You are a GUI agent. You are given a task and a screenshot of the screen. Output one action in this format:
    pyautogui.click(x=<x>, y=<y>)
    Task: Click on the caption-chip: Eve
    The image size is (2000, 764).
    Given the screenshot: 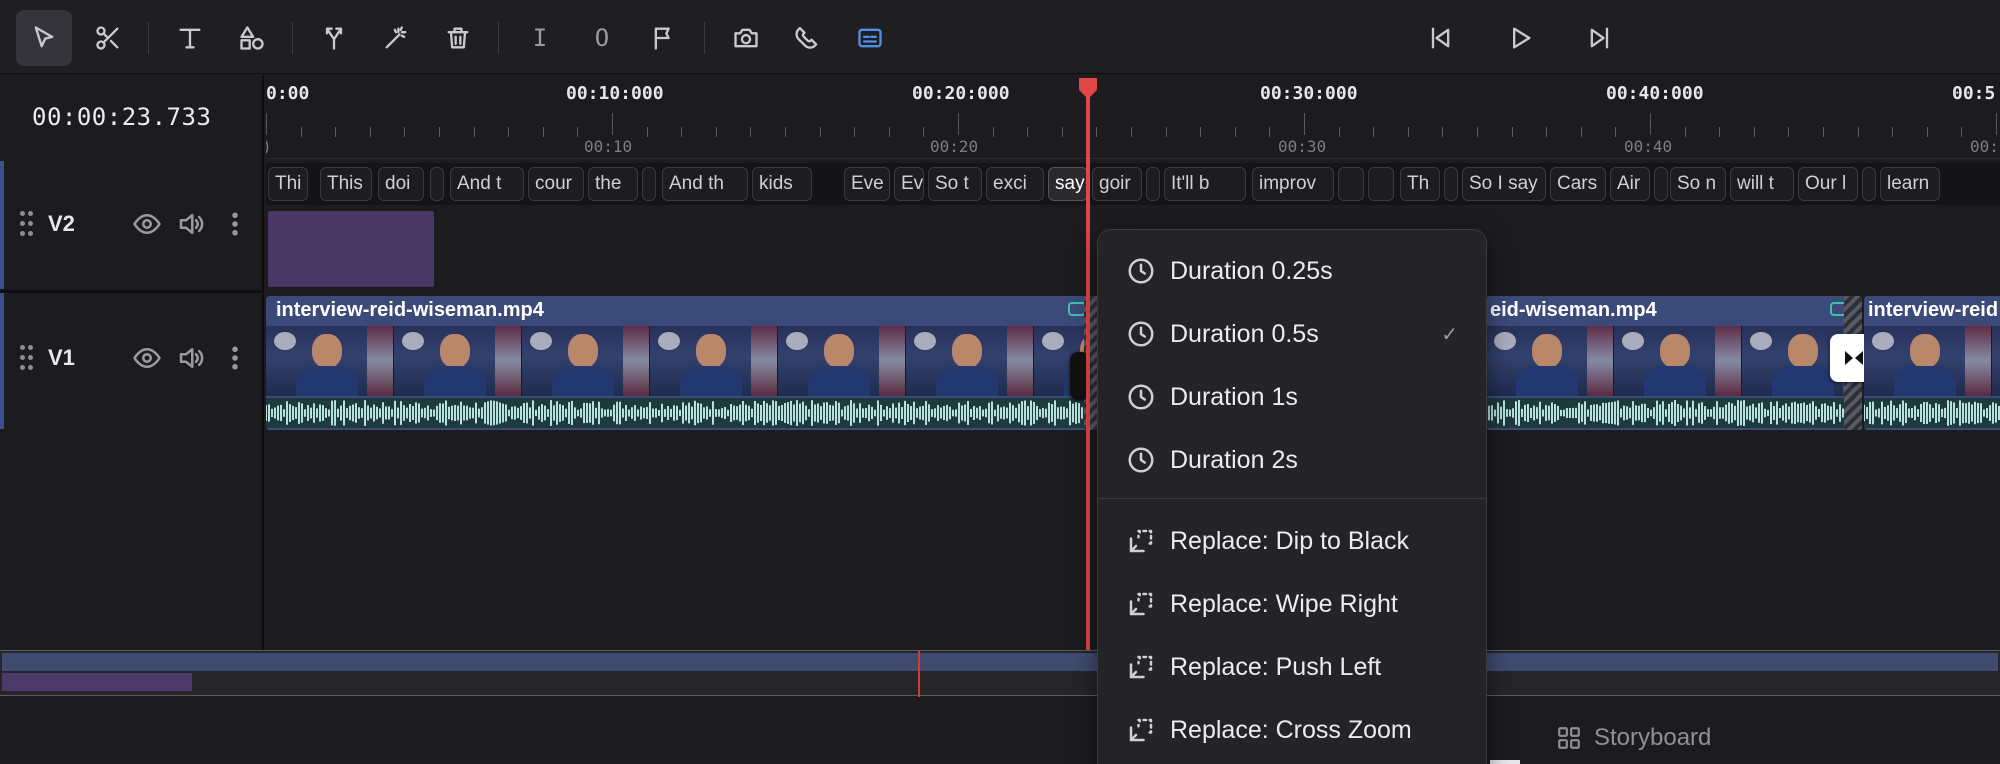 What is the action you would take?
    pyautogui.click(x=867, y=184)
    